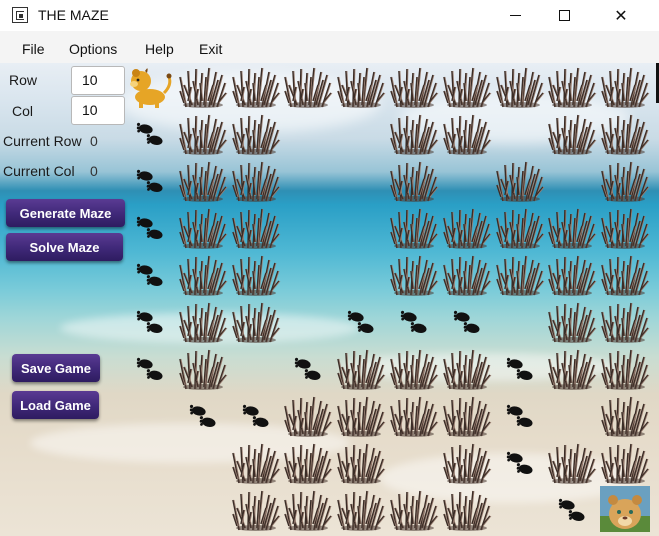 The image size is (659, 536). I want to click on menu-bar: File Options Help Exit, so click(329, 47).